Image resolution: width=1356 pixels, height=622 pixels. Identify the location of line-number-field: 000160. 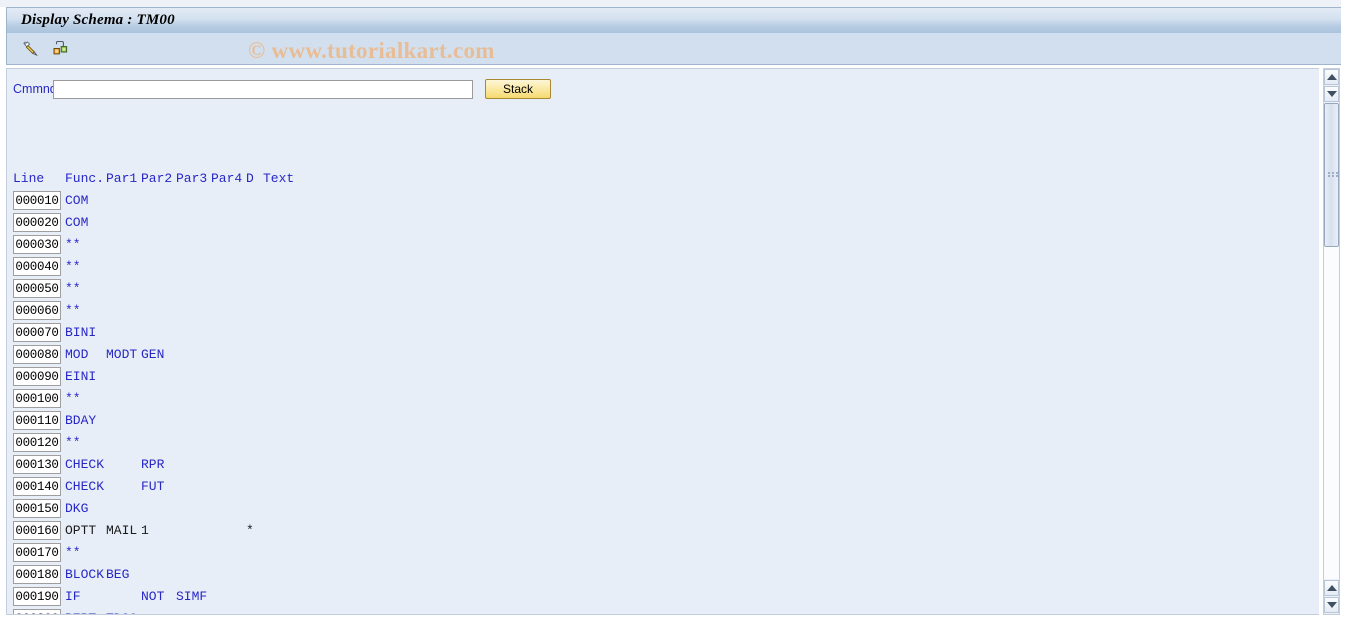
(37, 530).